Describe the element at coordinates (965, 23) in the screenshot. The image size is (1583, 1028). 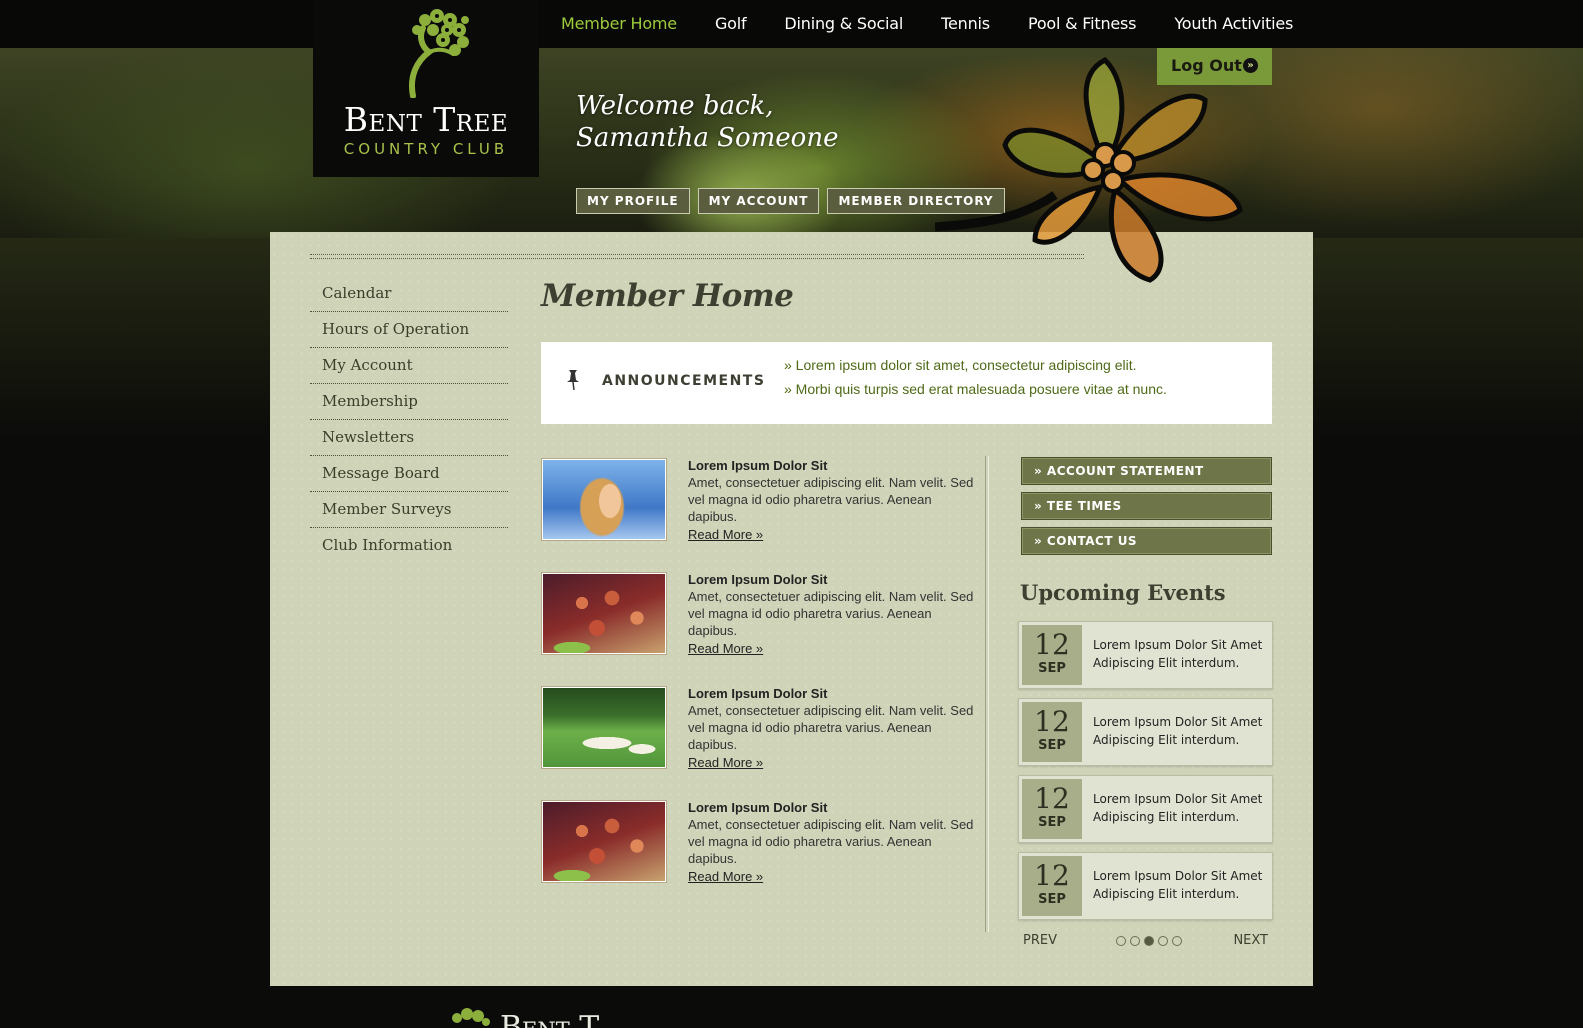
I see `nav-tennis: Tennis` at that location.